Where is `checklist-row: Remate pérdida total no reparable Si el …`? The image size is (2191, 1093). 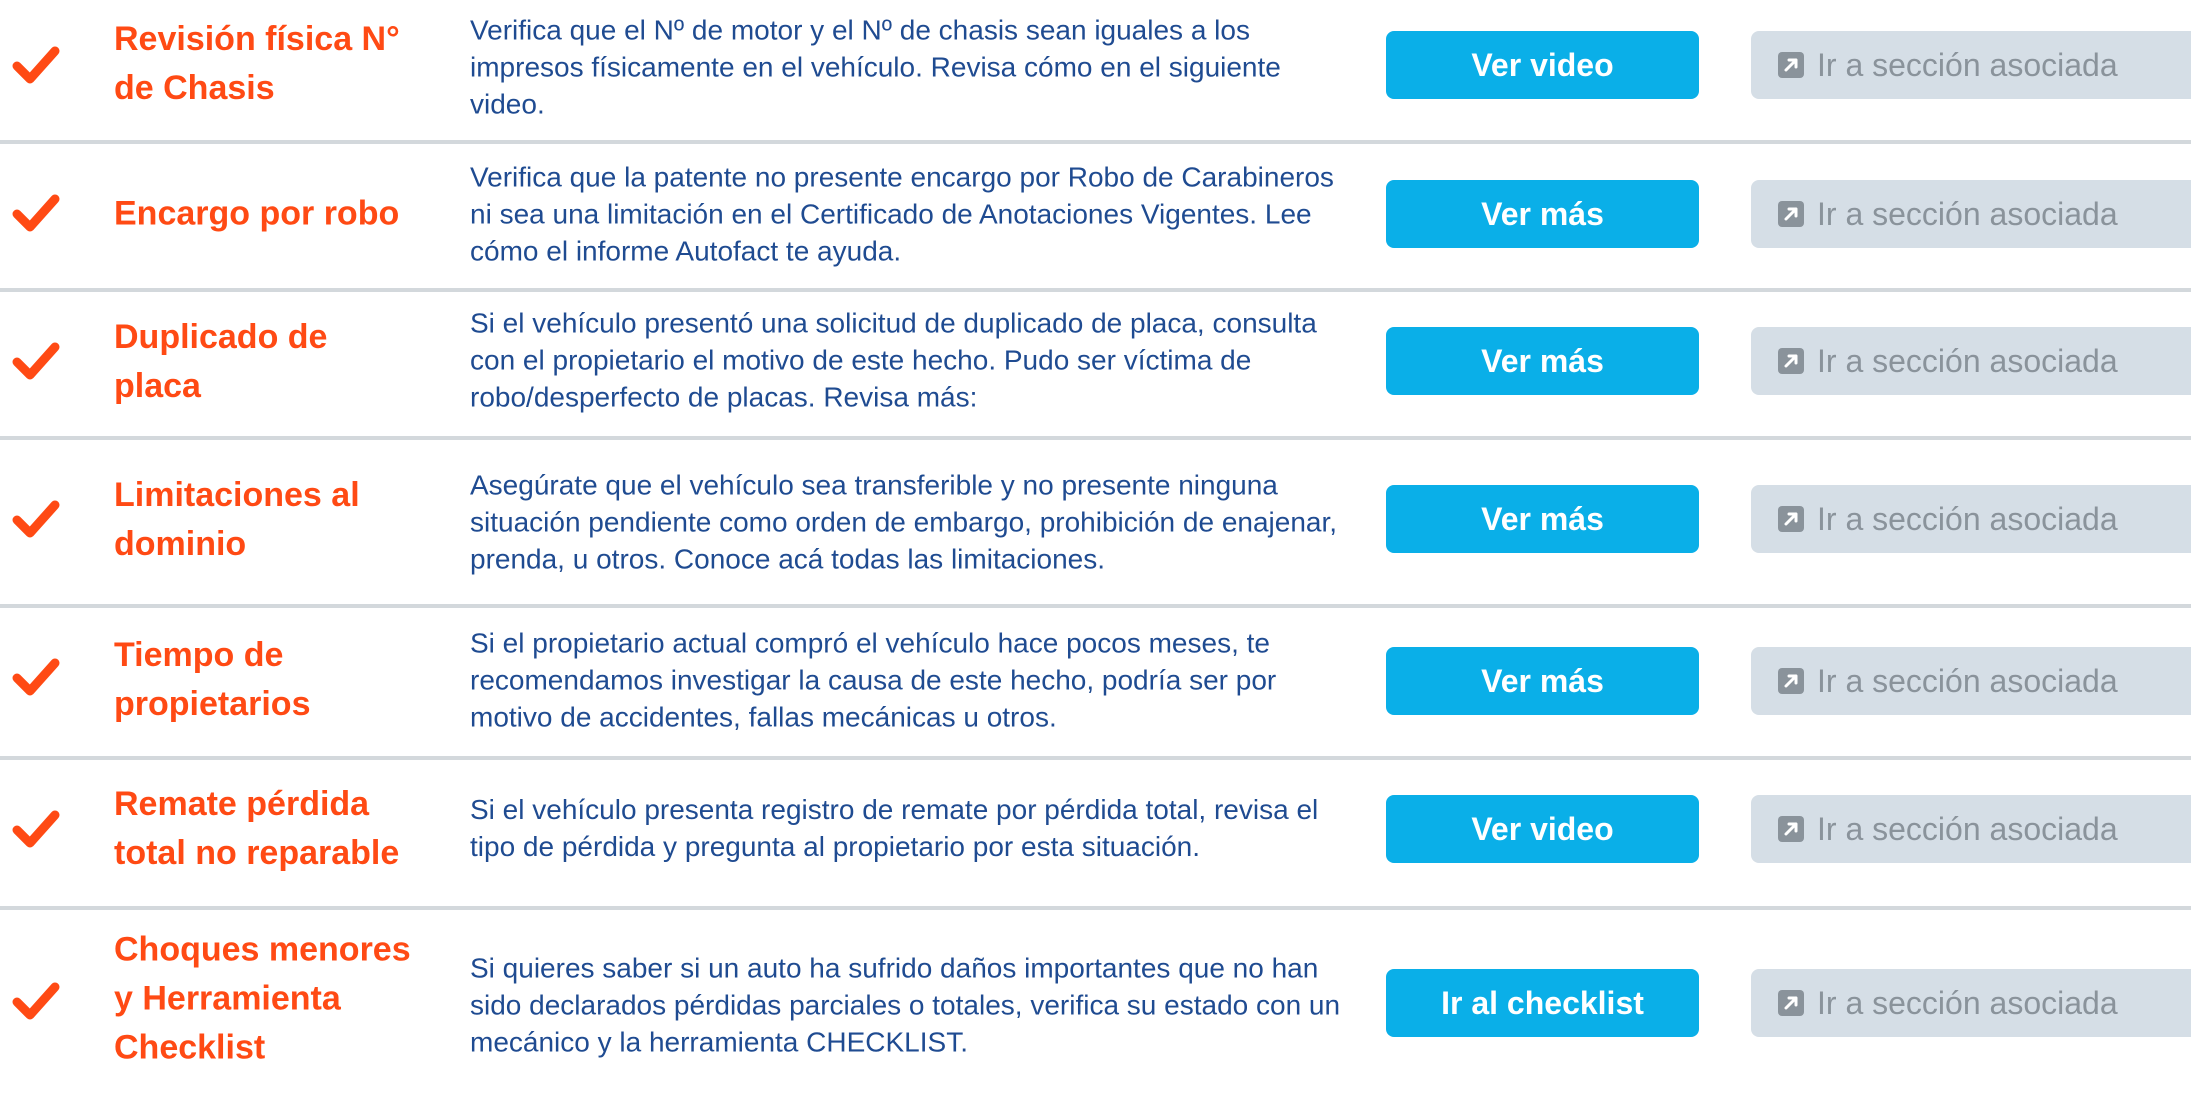 checklist-row: Remate pérdida total no reparable Si el … is located at coordinates (1095, 833).